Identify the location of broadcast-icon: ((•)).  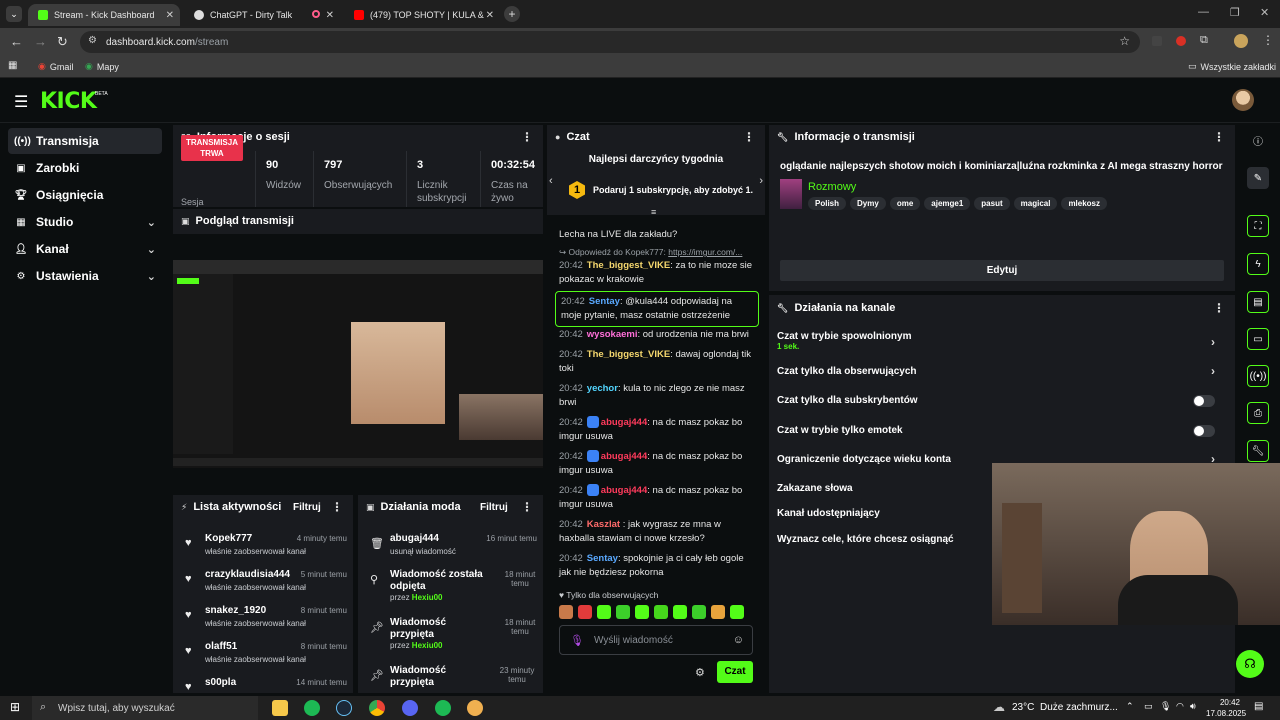
(1258, 376).